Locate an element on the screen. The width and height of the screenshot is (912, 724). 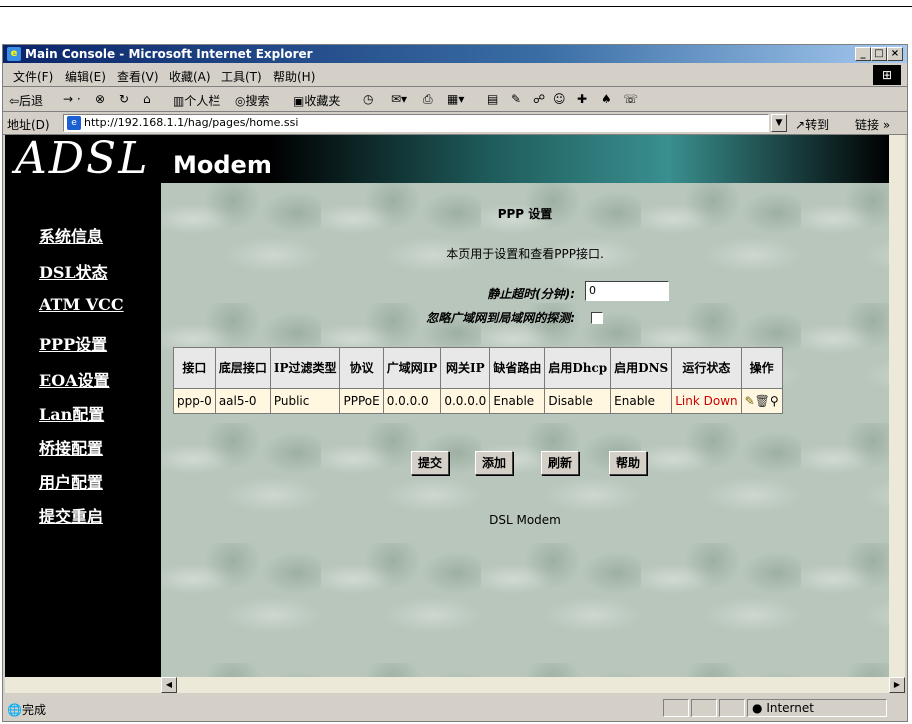
idle-timeout-label: 静止超时(分钟): is located at coordinates (531, 294).